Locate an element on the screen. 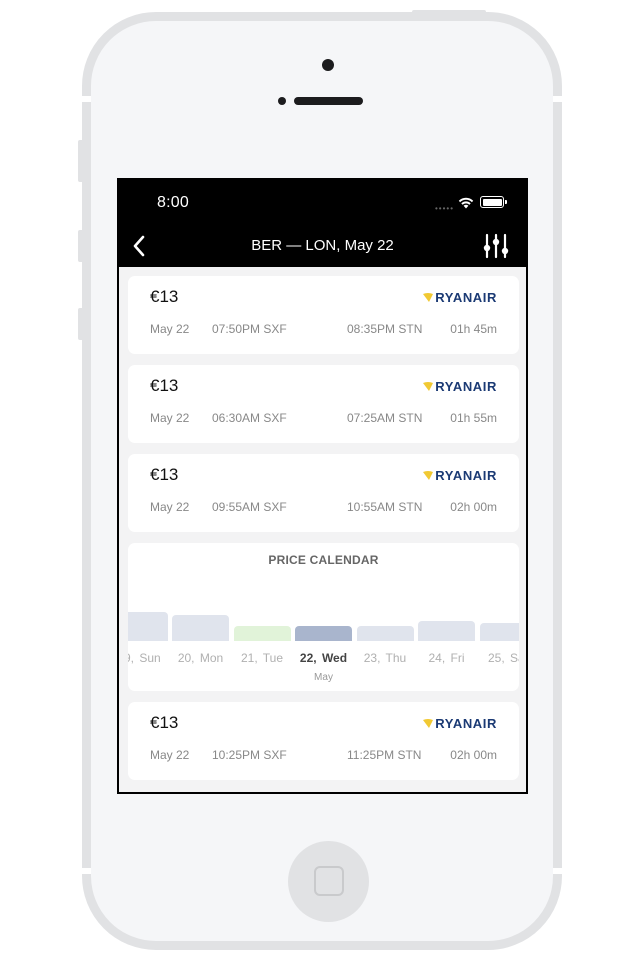  arrival-time: 07:25AM STN is located at coordinates (385, 418).